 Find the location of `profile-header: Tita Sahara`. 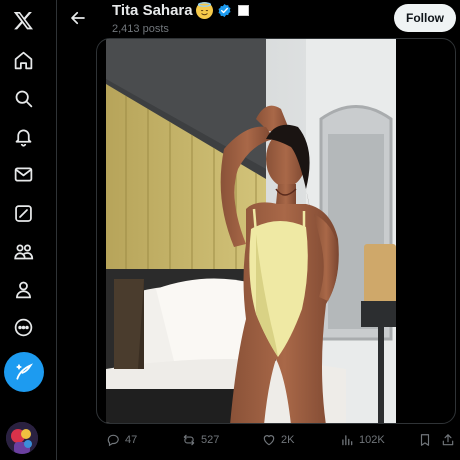

profile-header: Tita Sahara is located at coordinates (180, 10).